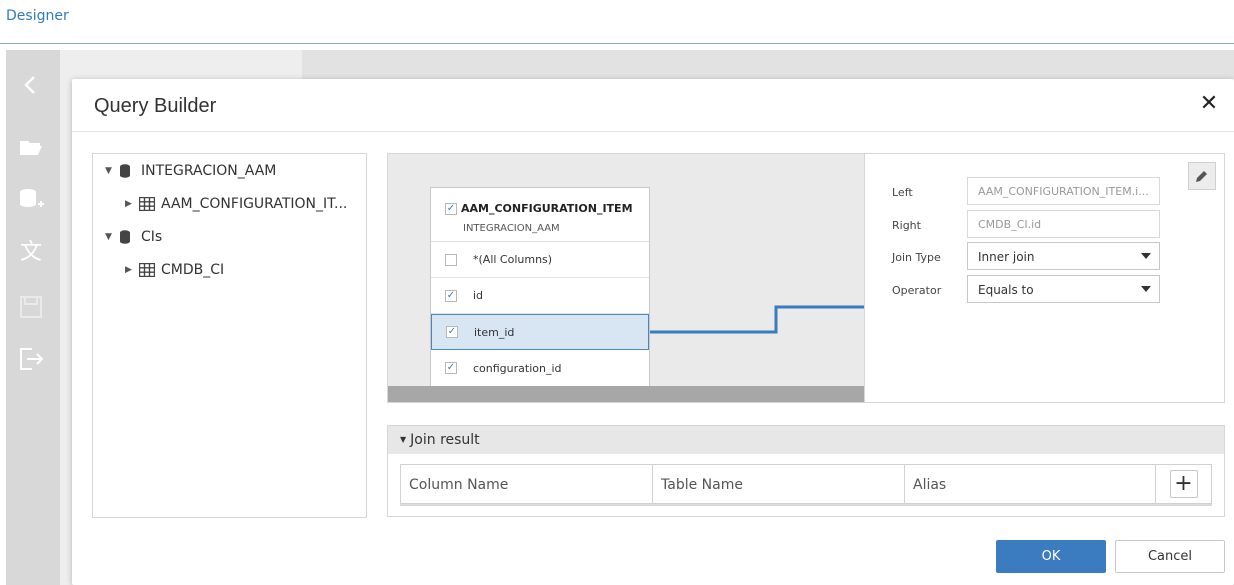 The image size is (1234, 585). Describe the element at coordinates (906, 225) in the screenshot. I see `right-label: Right` at that location.